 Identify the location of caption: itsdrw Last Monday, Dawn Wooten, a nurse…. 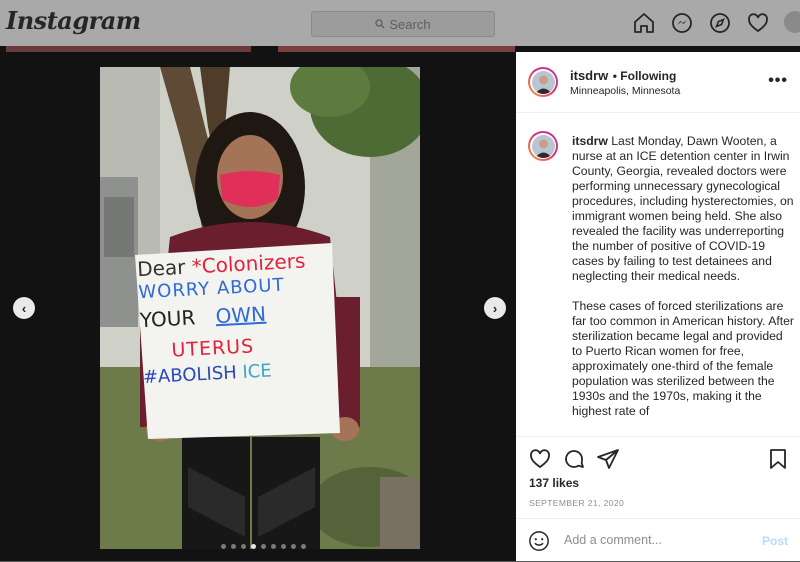
(683, 284).